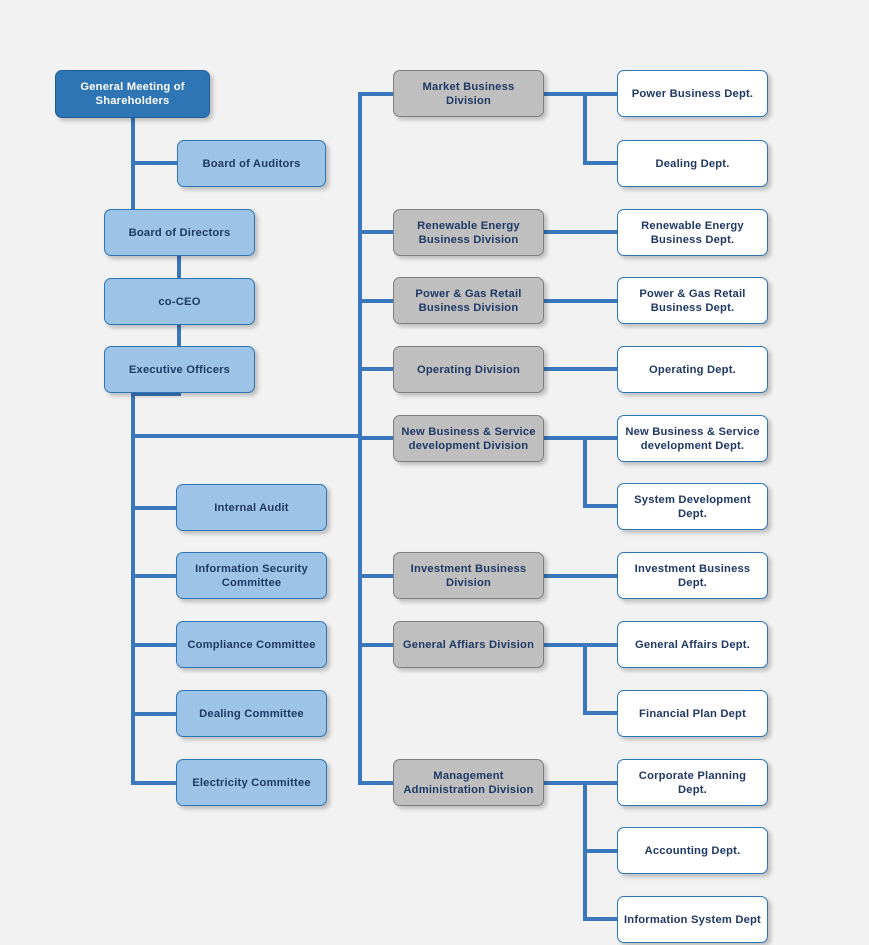 The width and height of the screenshot is (869, 945). I want to click on connector-d8-out, so click(581, 783).